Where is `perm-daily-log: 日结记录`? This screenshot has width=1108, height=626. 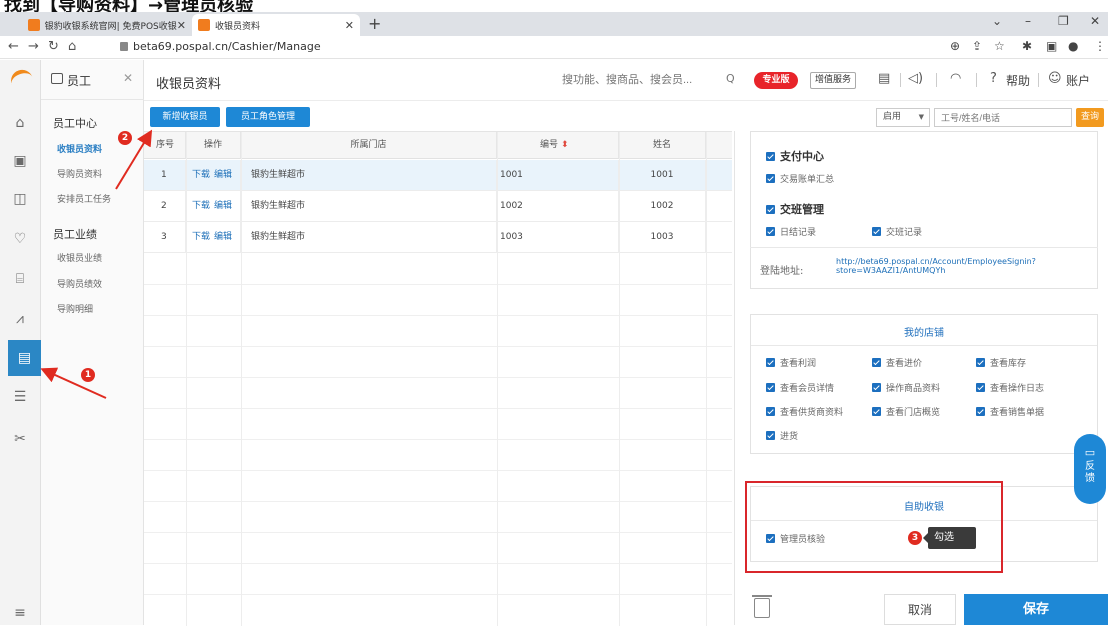 perm-daily-log: 日结记录 is located at coordinates (791, 231).